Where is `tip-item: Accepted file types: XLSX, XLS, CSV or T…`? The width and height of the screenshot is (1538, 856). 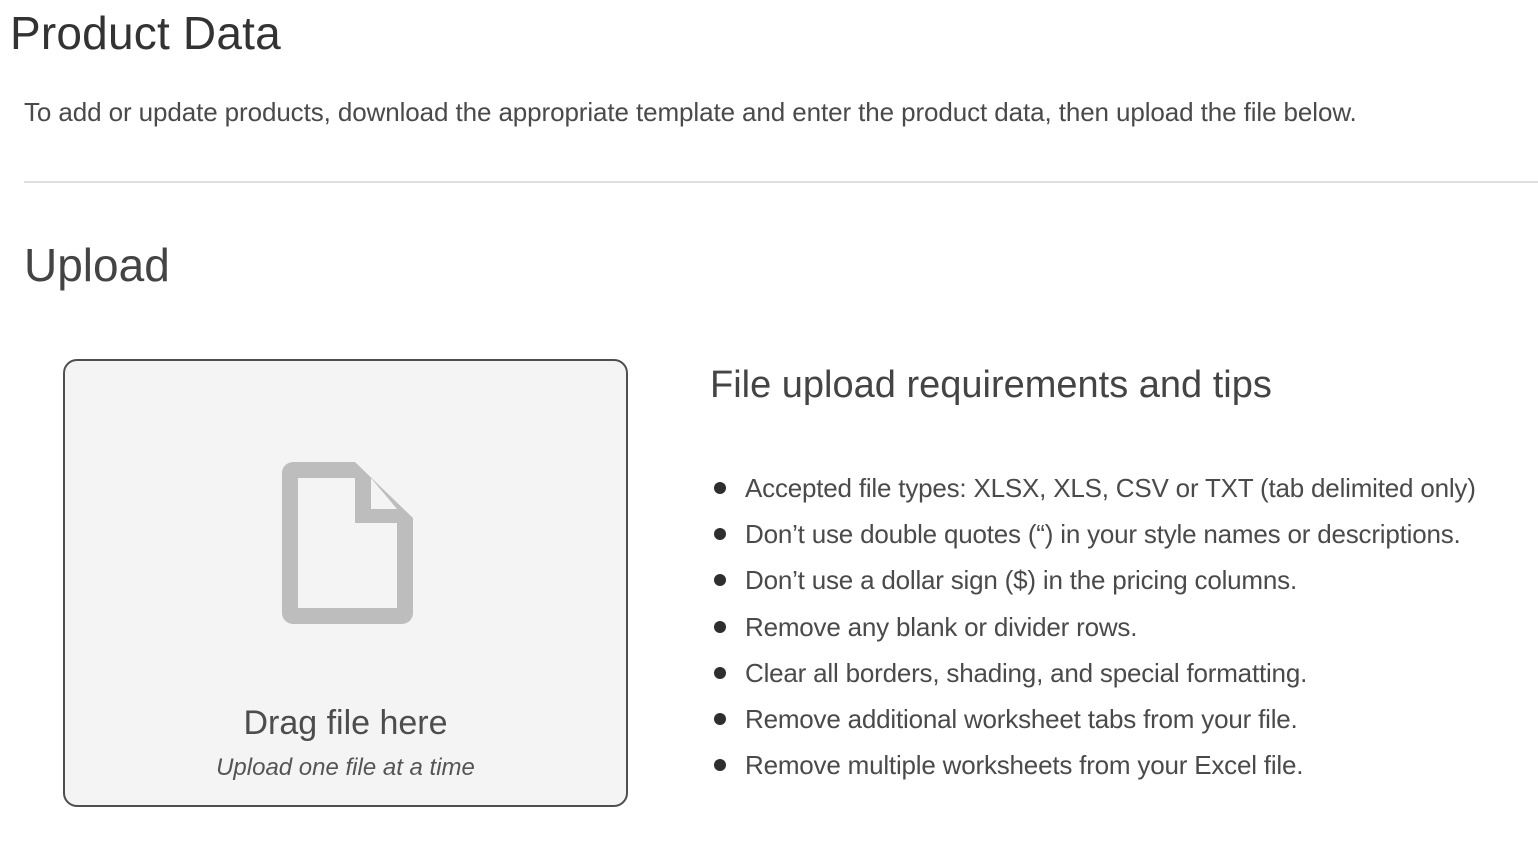
tip-item: Accepted file types: XLSX, XLS, CSV or T… is located at coordinates (1120, 488).